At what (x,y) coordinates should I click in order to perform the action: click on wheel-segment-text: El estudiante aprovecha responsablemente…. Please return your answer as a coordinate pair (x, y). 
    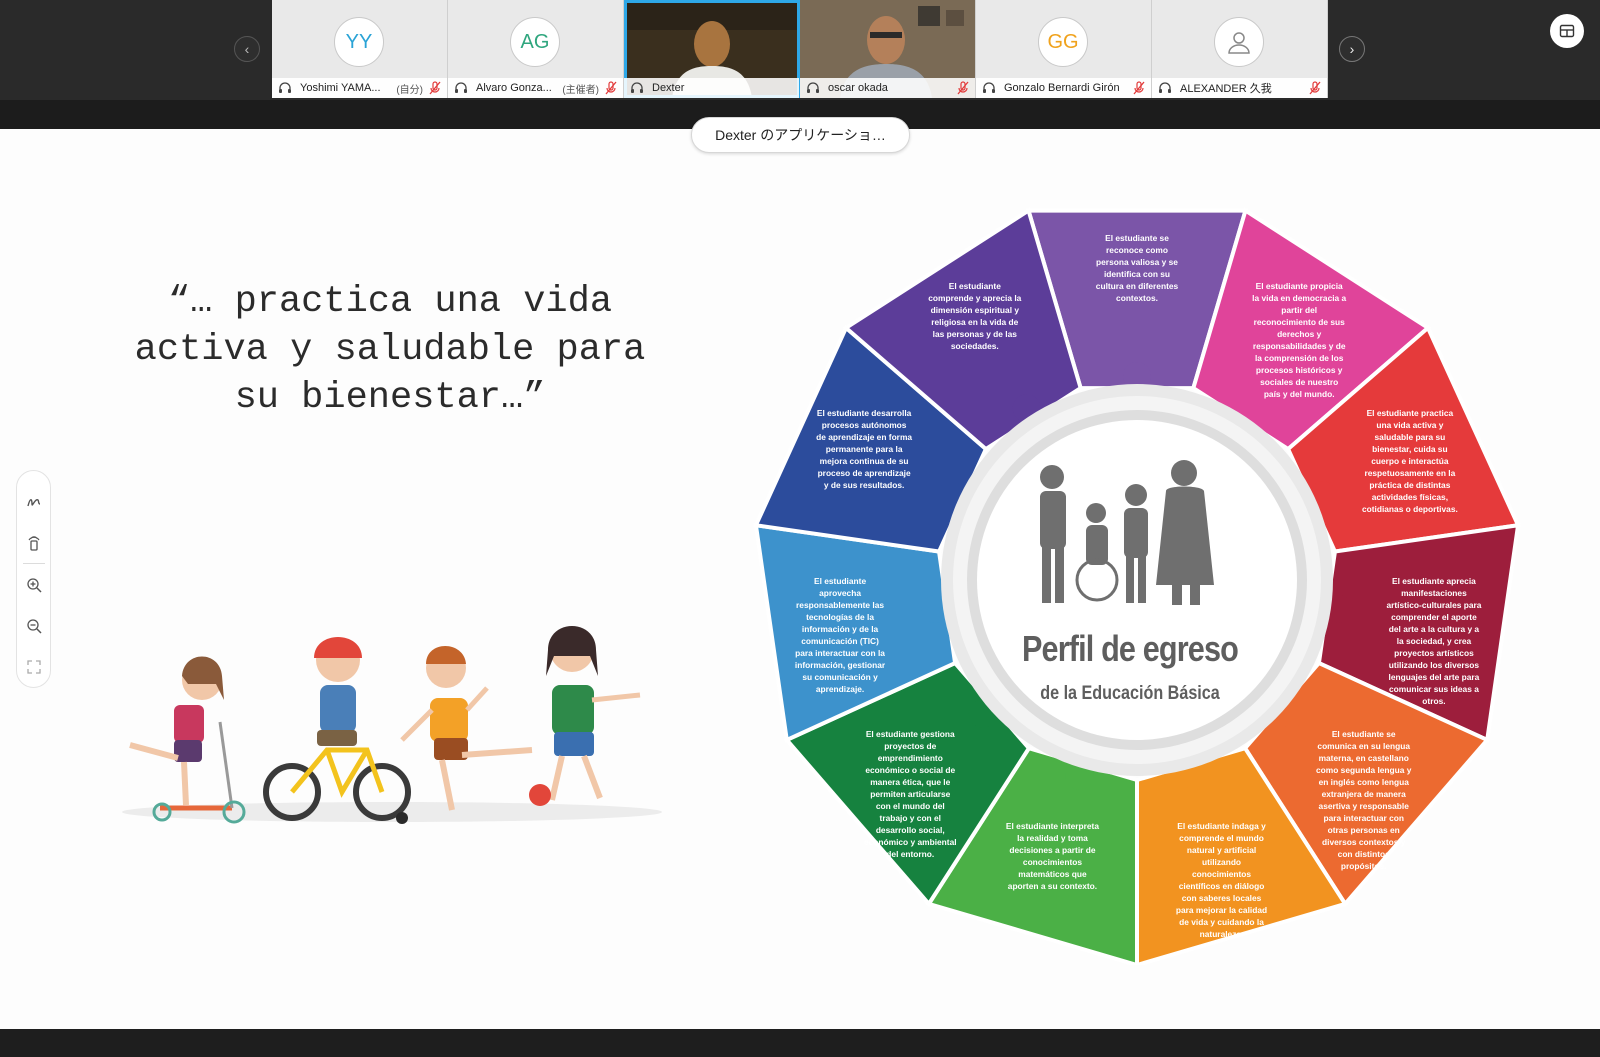
    Looking at the image, I should click on (840, 634).